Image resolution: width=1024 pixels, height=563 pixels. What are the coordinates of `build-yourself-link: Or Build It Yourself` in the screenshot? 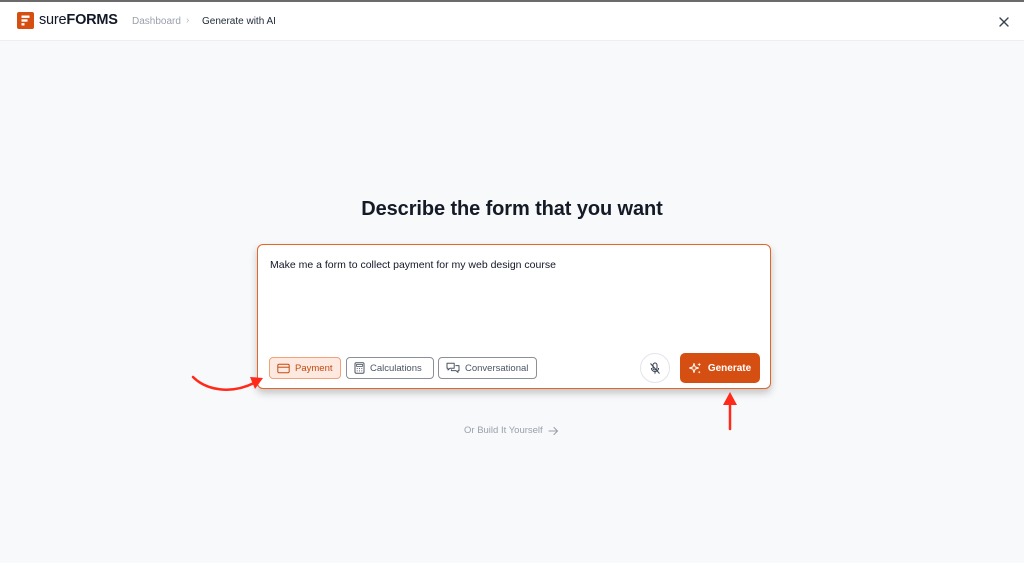 It's located at (511, 430).